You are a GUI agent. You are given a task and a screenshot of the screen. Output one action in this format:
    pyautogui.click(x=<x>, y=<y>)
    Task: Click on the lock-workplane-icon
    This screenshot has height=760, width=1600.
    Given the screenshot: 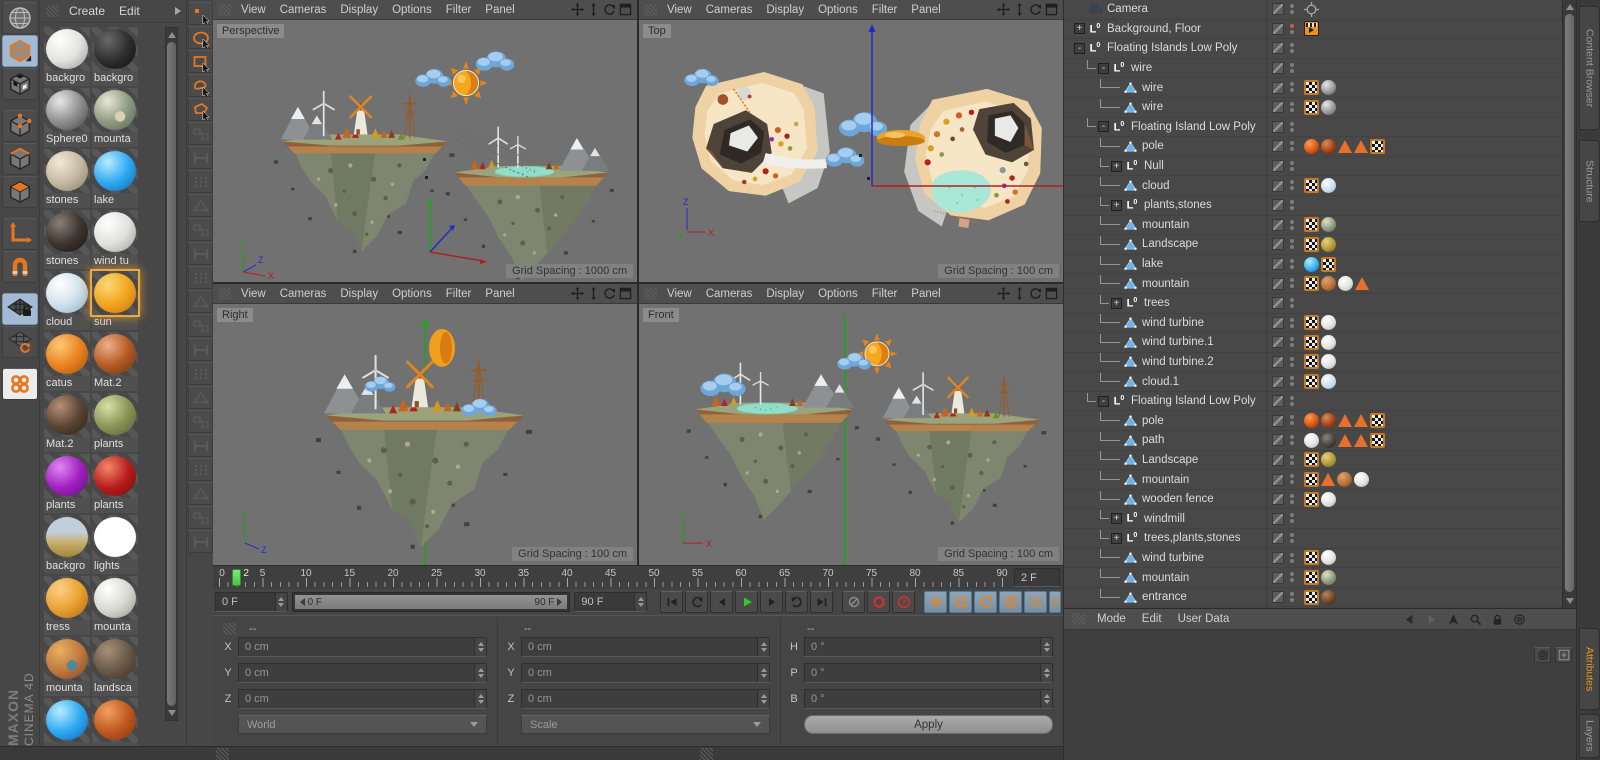 What is the action you would take?
    pyautogui.click(x=20, y=309)
    